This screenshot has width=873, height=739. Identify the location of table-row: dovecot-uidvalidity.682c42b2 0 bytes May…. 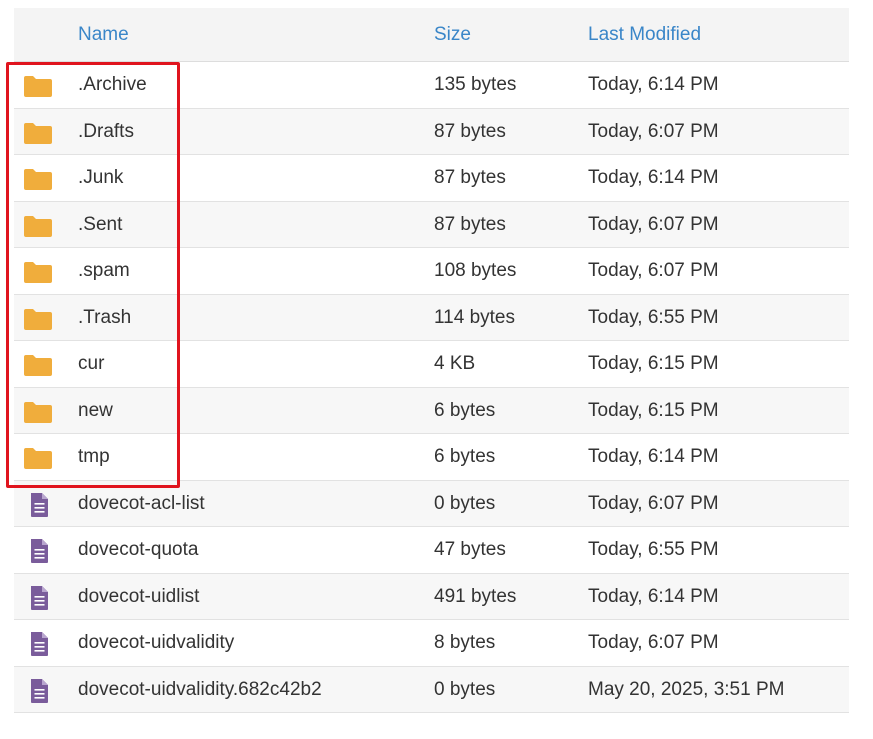
(431, 689).